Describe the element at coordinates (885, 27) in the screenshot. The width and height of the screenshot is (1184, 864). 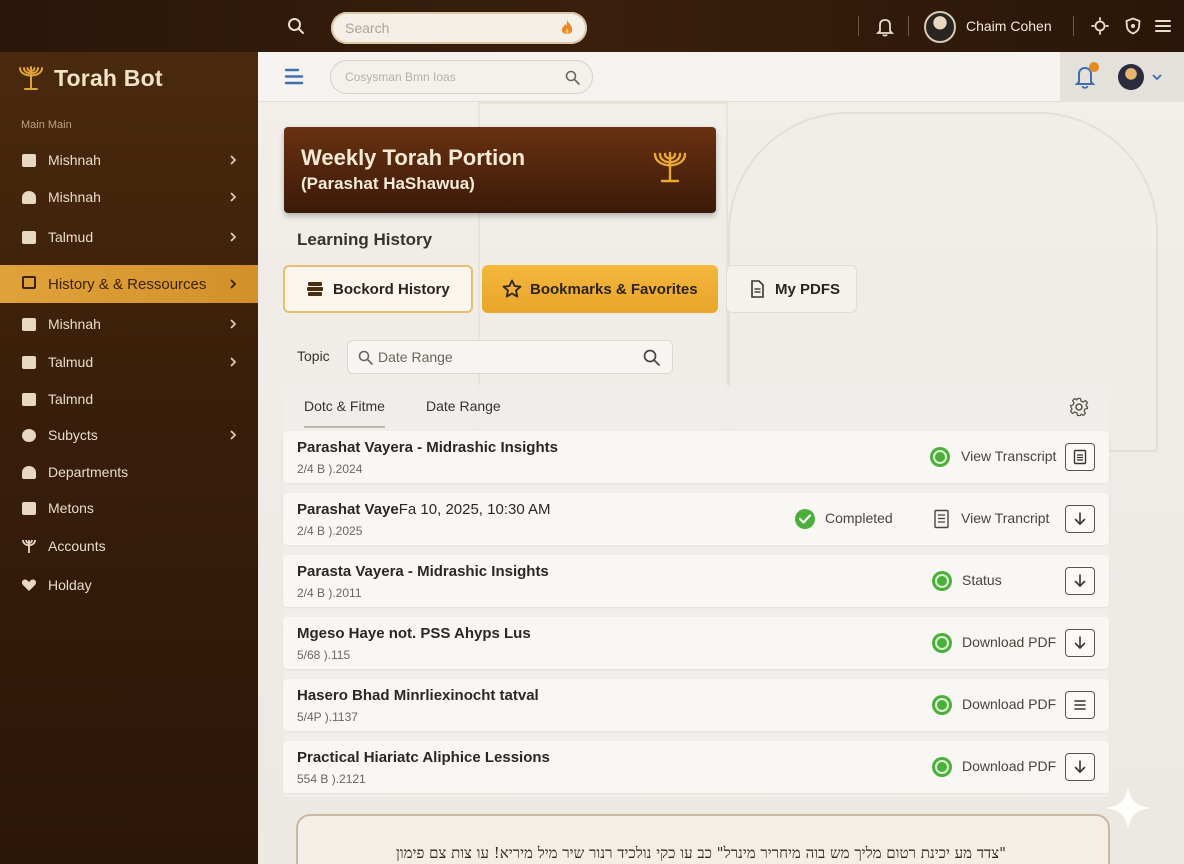
I see `bell-icon` at that location.